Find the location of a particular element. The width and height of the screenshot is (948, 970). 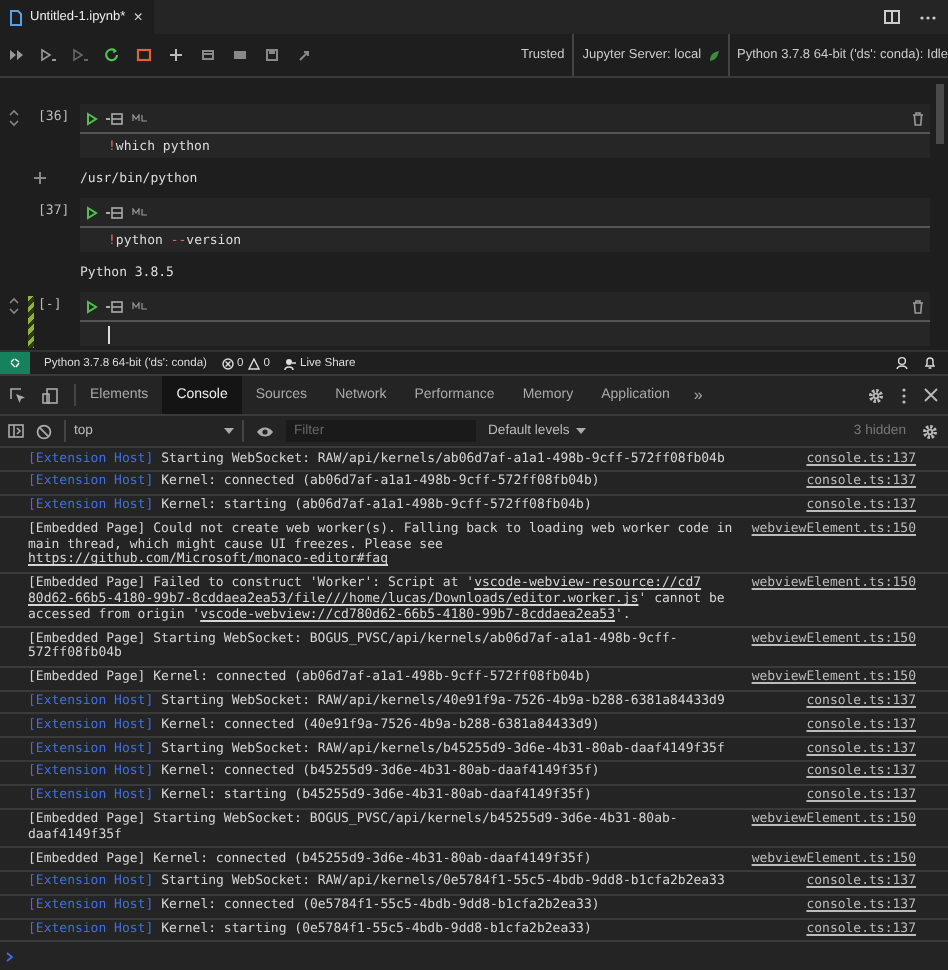

clear-console-icon is located at coordinates (44, 431).